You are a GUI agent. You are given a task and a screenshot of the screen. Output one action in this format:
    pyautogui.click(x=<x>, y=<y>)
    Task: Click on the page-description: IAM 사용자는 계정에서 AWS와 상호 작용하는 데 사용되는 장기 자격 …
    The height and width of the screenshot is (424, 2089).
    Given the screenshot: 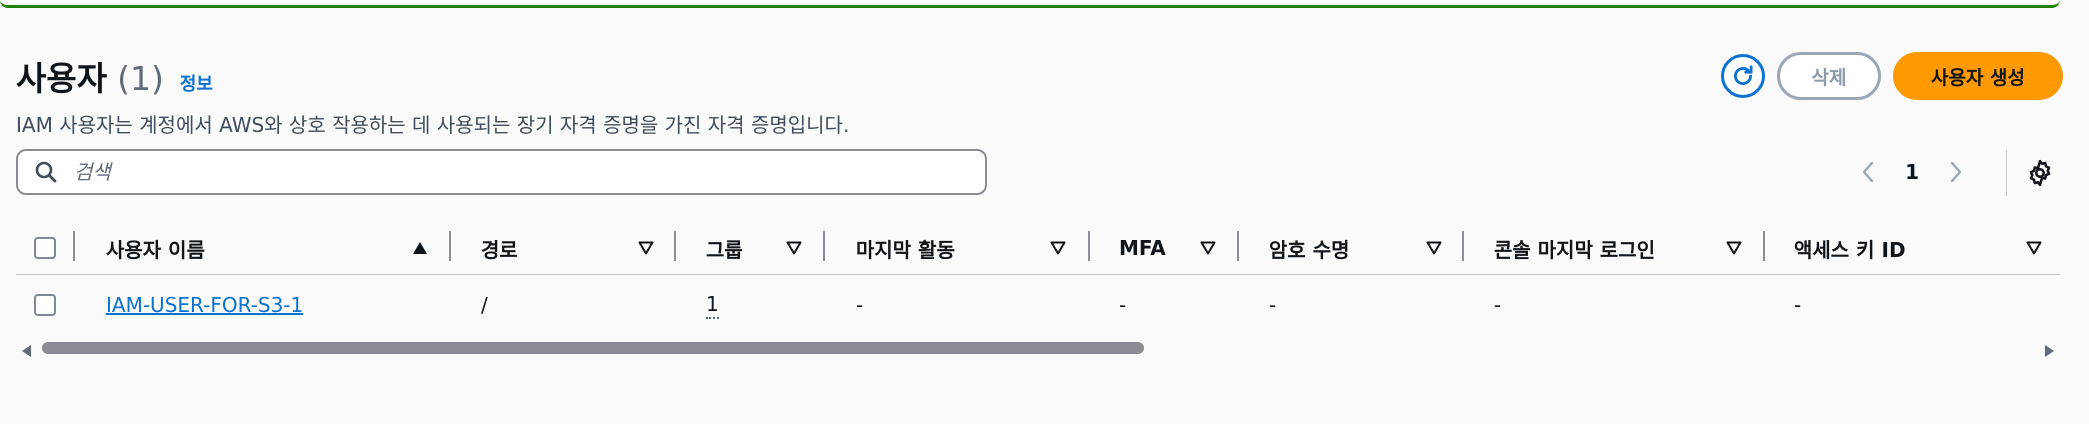 What is the action you would take?
    pyautogui.click(x=433, y=125)
    